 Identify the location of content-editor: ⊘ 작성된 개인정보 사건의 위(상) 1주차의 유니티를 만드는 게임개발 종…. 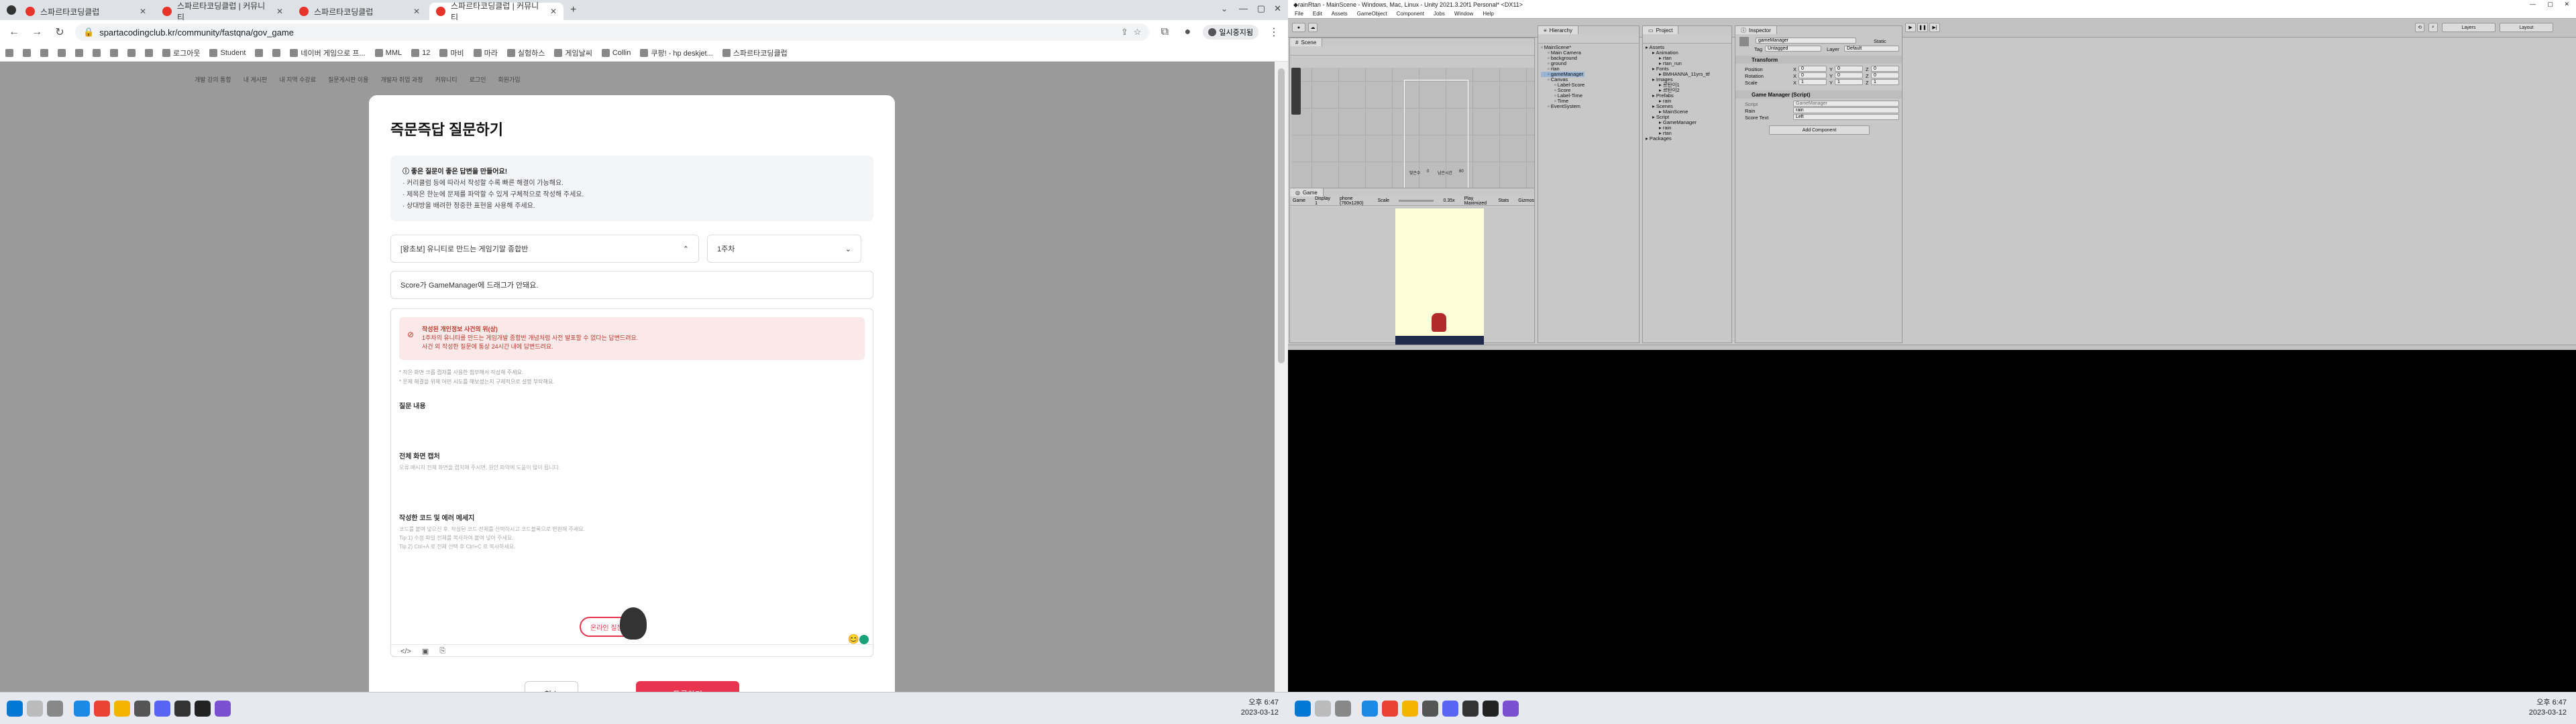
(631, 482).